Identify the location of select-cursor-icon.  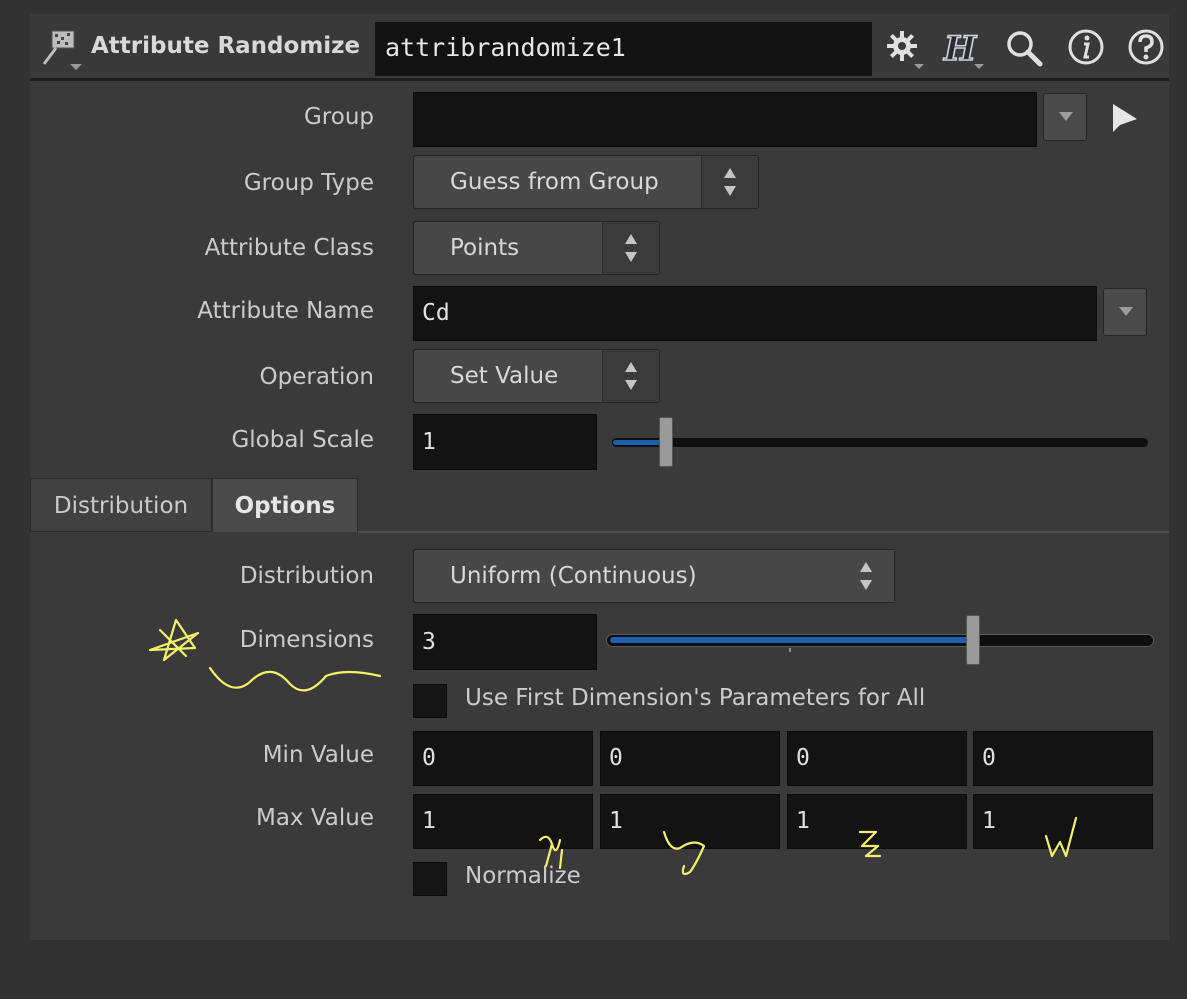
(1124, 118).